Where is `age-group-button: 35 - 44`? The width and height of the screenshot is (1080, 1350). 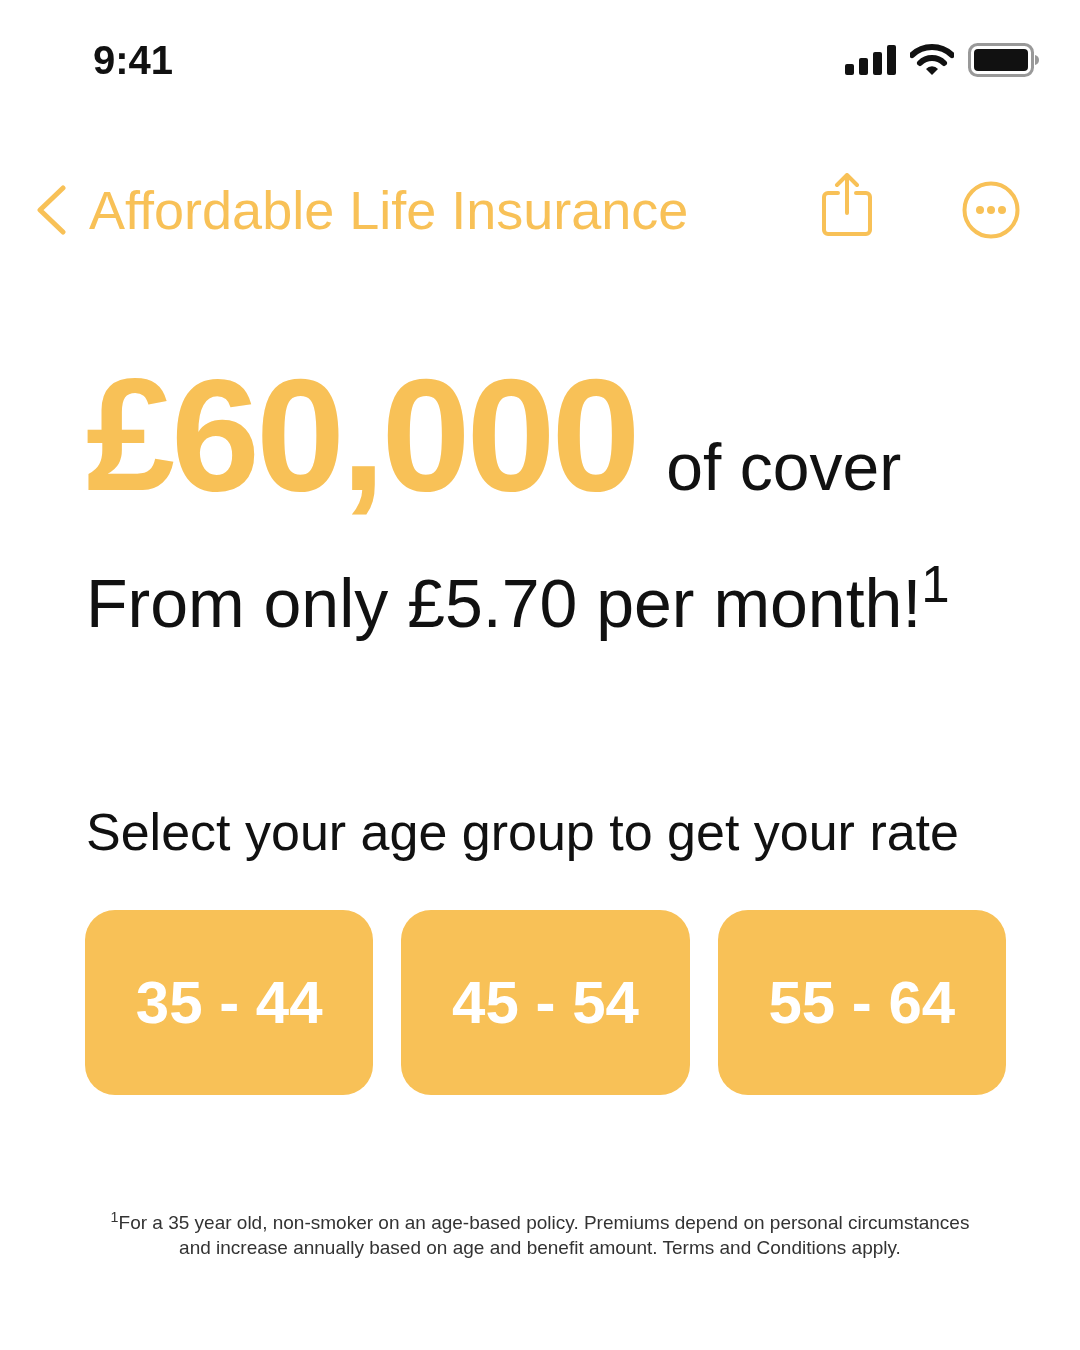 age-group-button: 35 - 44 is located at coordinates (229, 1002).